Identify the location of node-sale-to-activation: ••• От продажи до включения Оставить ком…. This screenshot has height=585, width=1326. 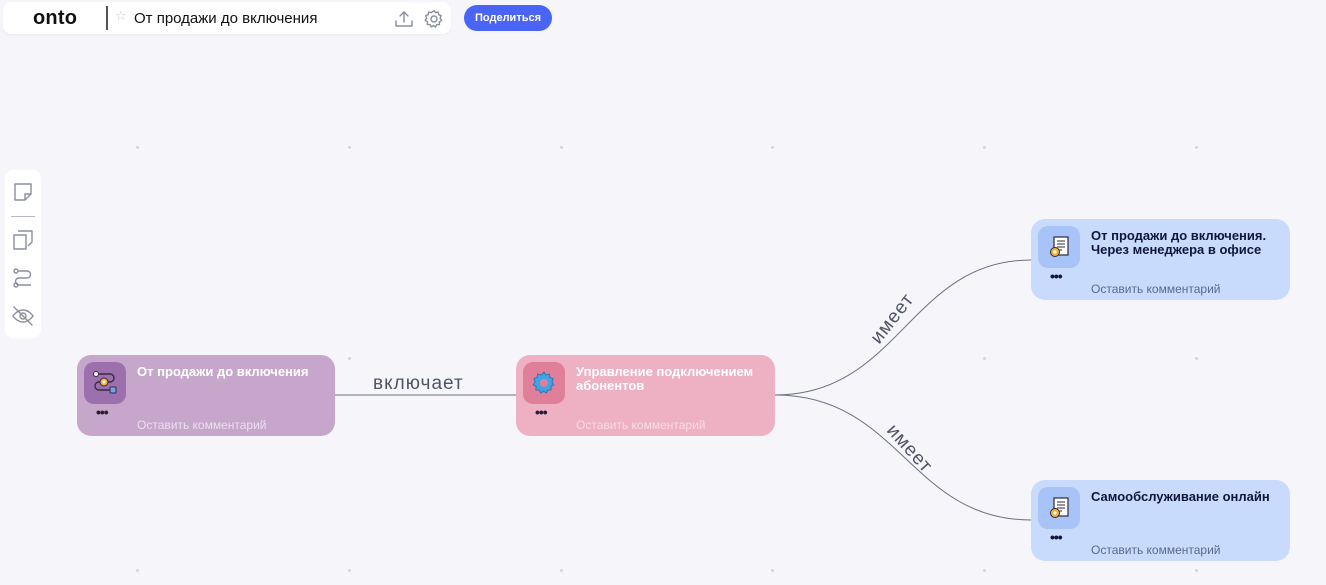
(206, 395).